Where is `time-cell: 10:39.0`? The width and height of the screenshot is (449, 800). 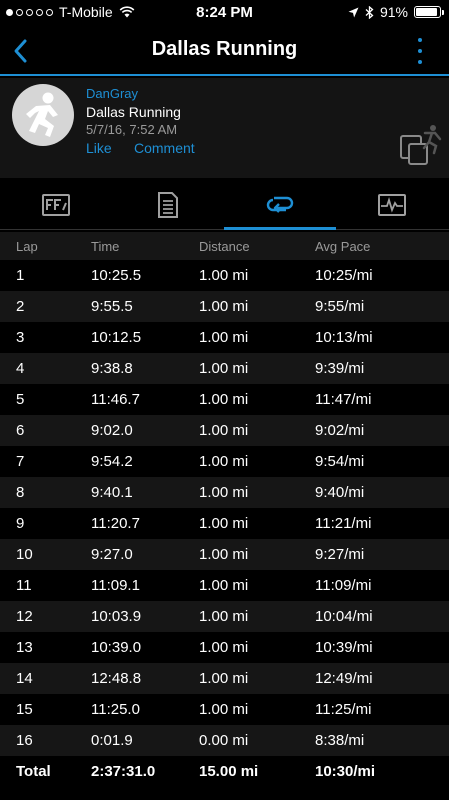 time-cell: 10:39.0 is located at coordinates (116, 647).